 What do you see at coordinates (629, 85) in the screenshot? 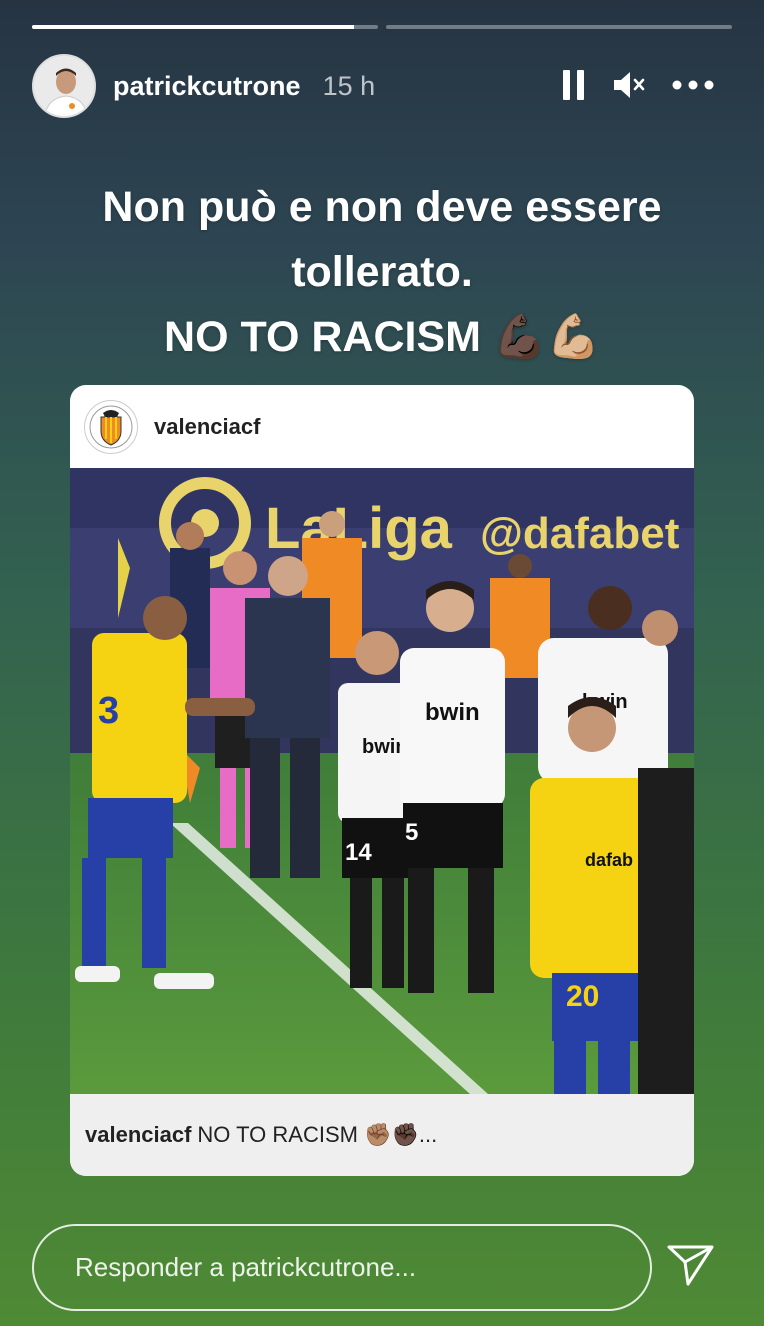
I see `muted-speaker-icon` at bounding box center [629, 85].